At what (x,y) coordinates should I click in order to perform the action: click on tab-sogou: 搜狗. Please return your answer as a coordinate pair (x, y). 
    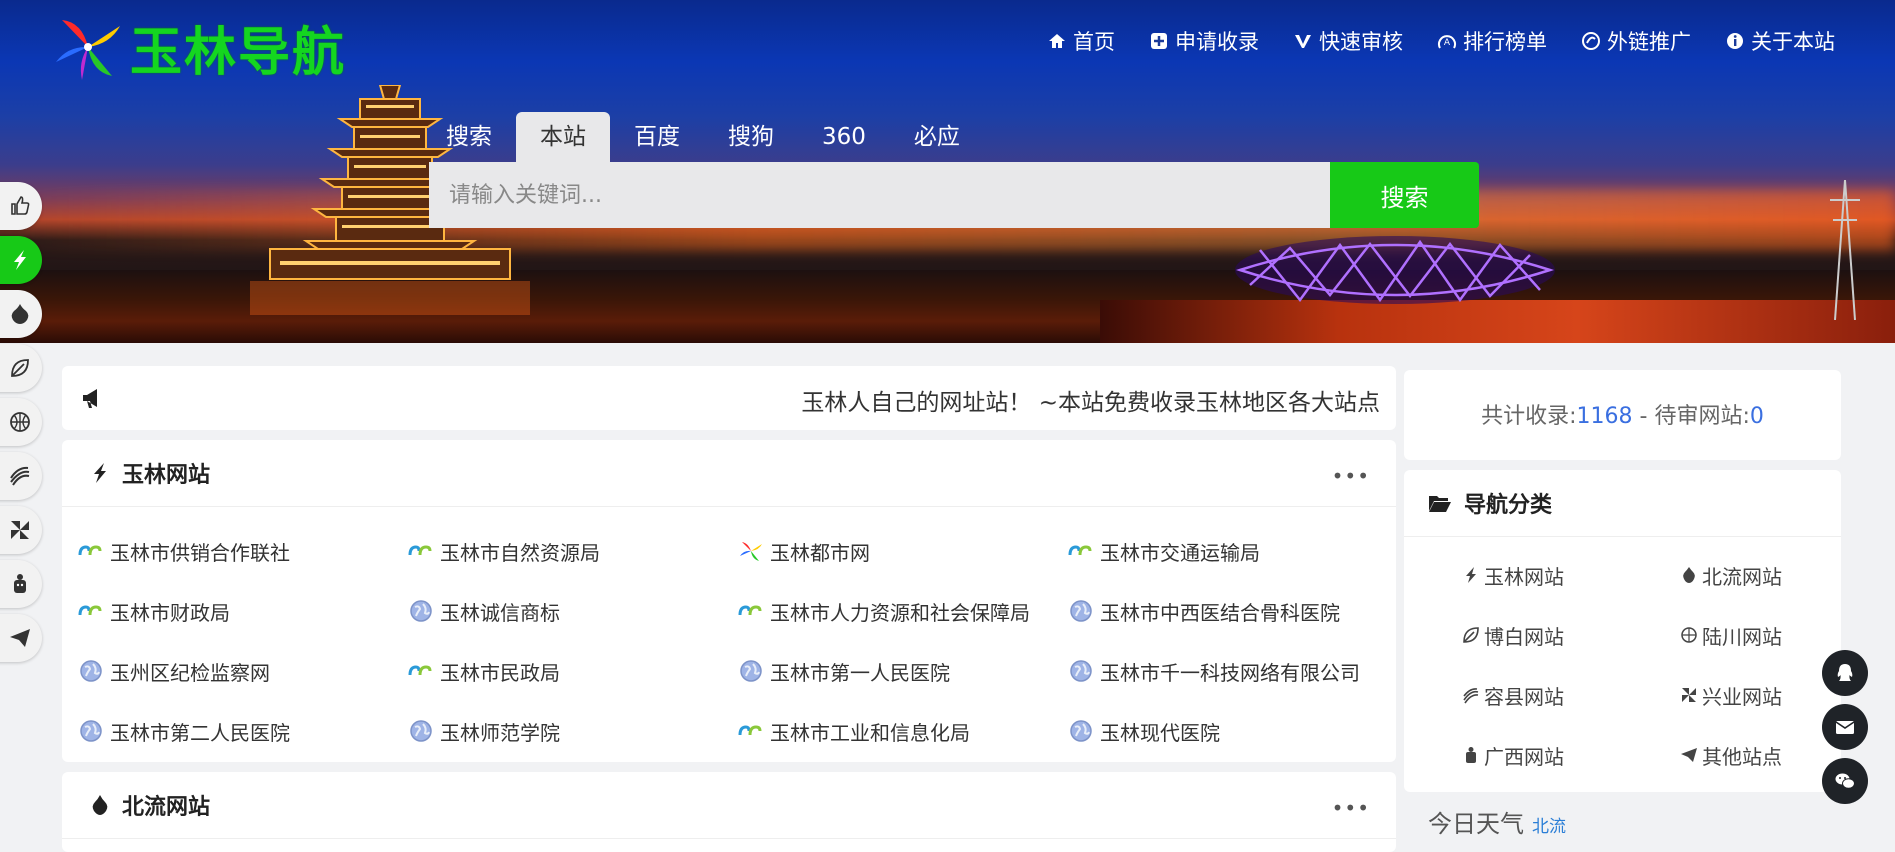
    Looking at the image, I should click on (751, 137).